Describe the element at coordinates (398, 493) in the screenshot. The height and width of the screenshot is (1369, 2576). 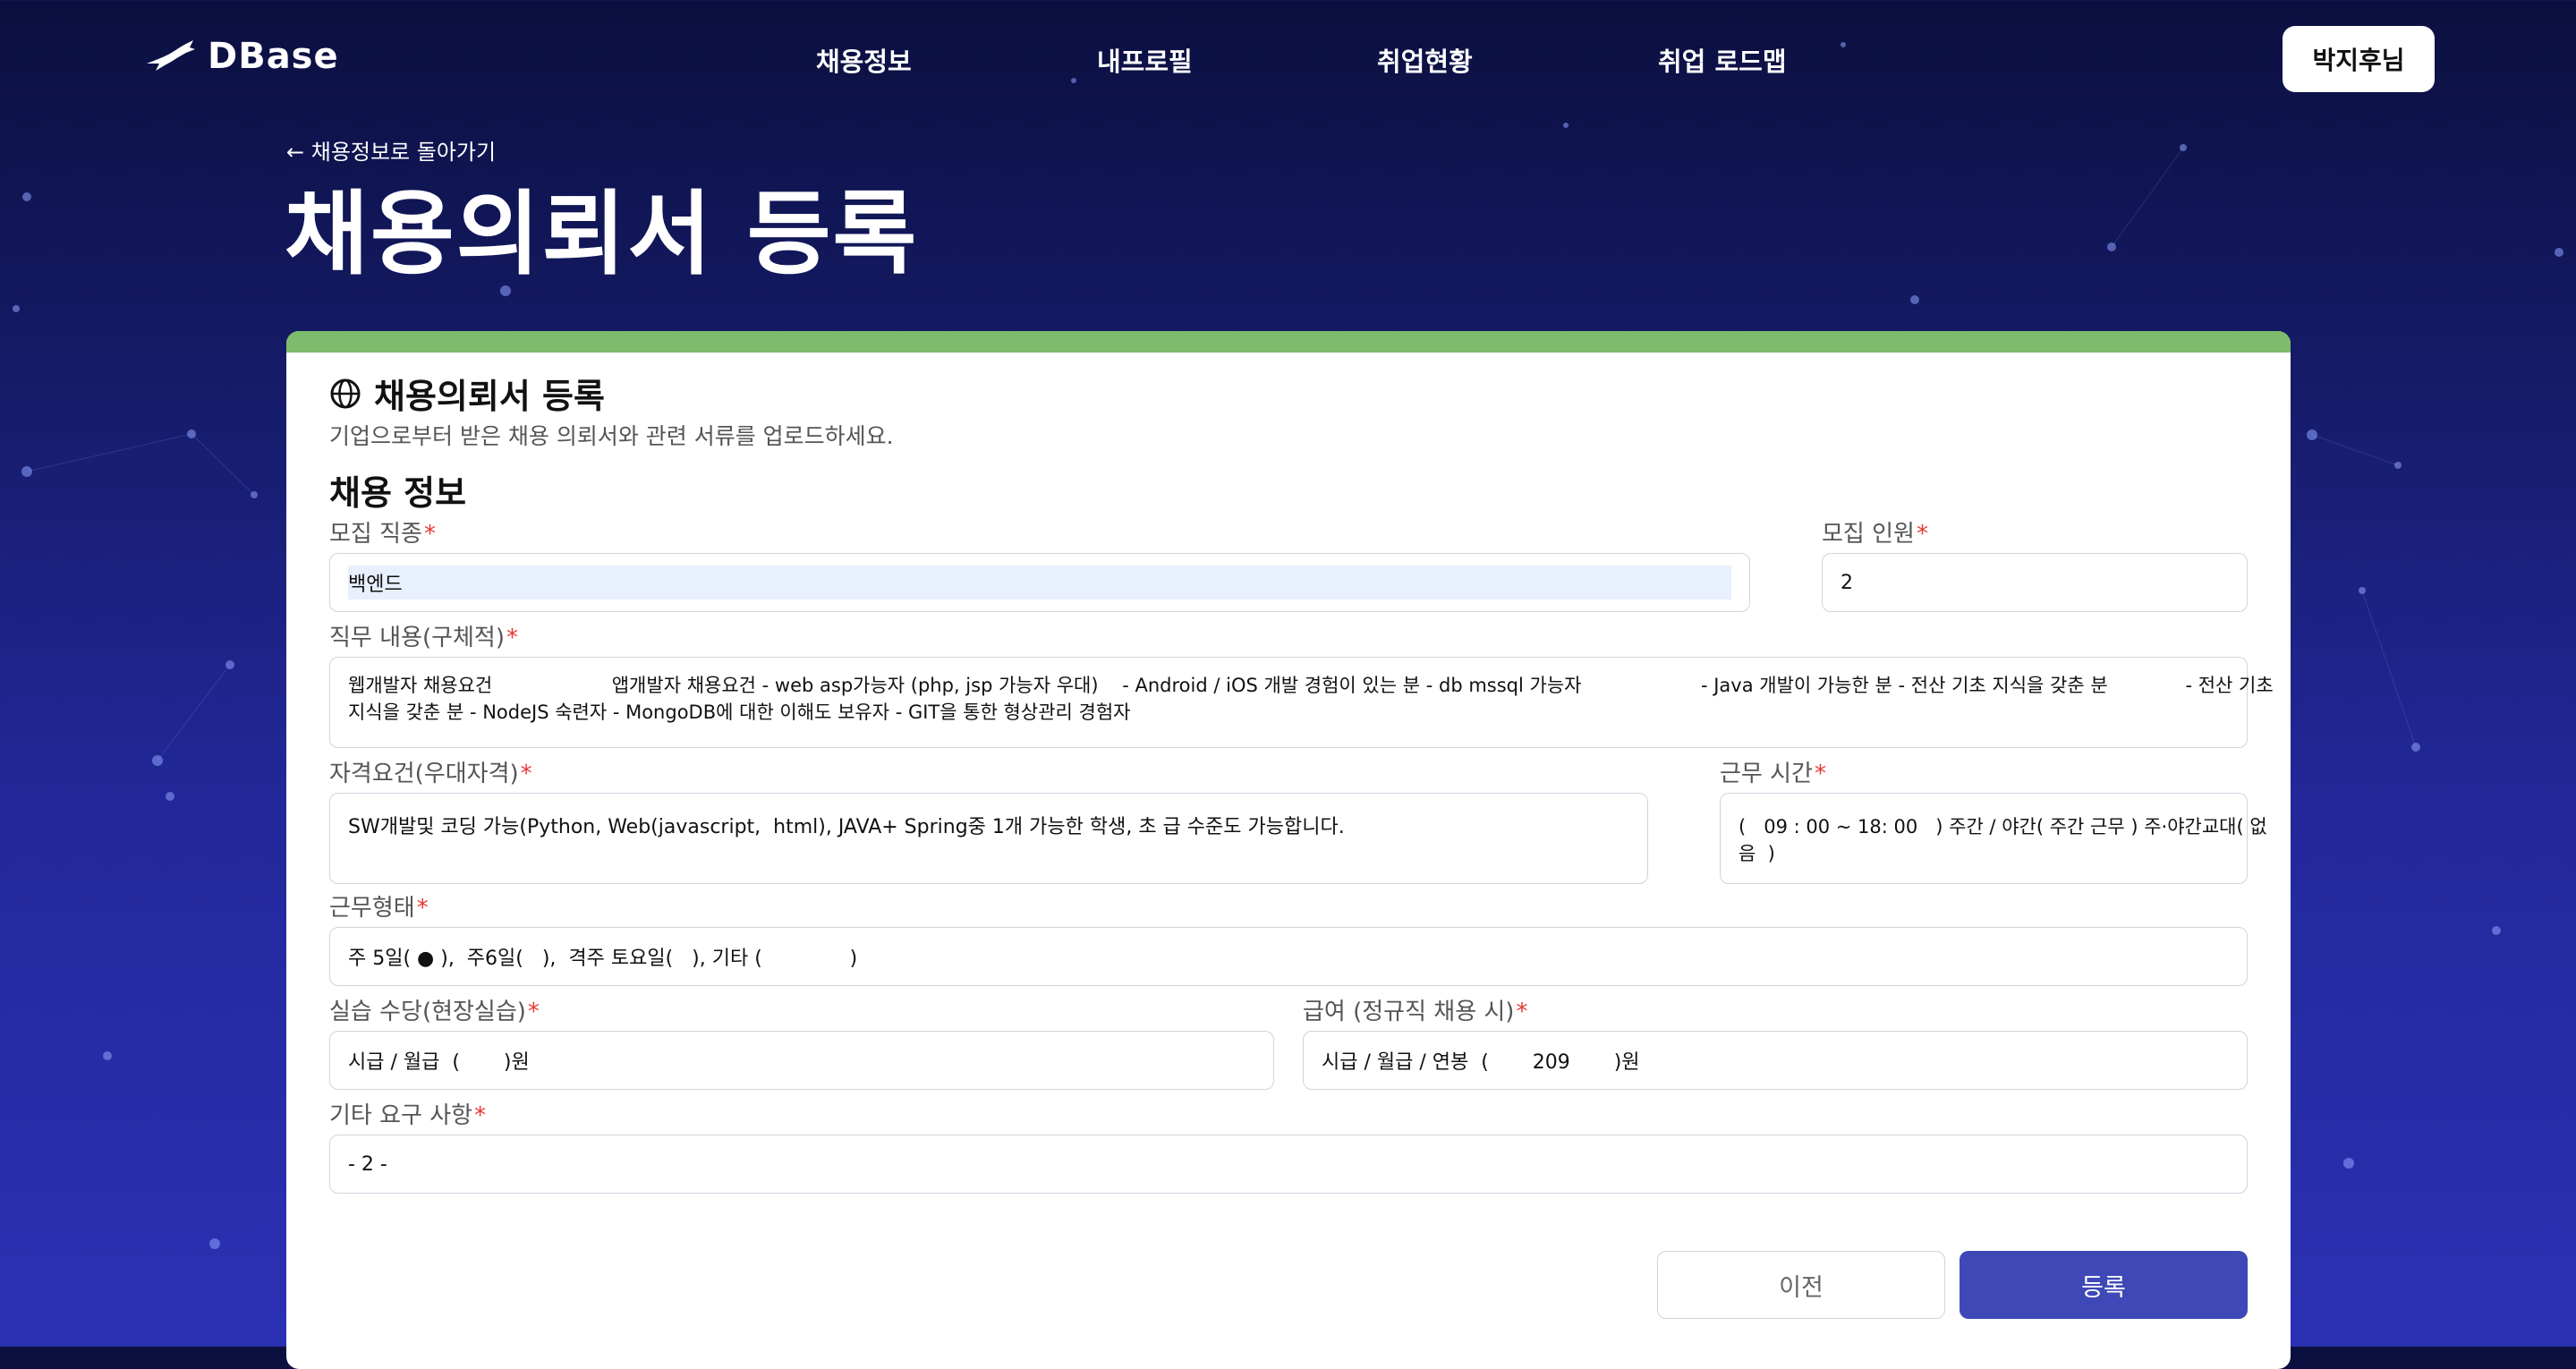
I see `section-title: 채용 정보` at that location.